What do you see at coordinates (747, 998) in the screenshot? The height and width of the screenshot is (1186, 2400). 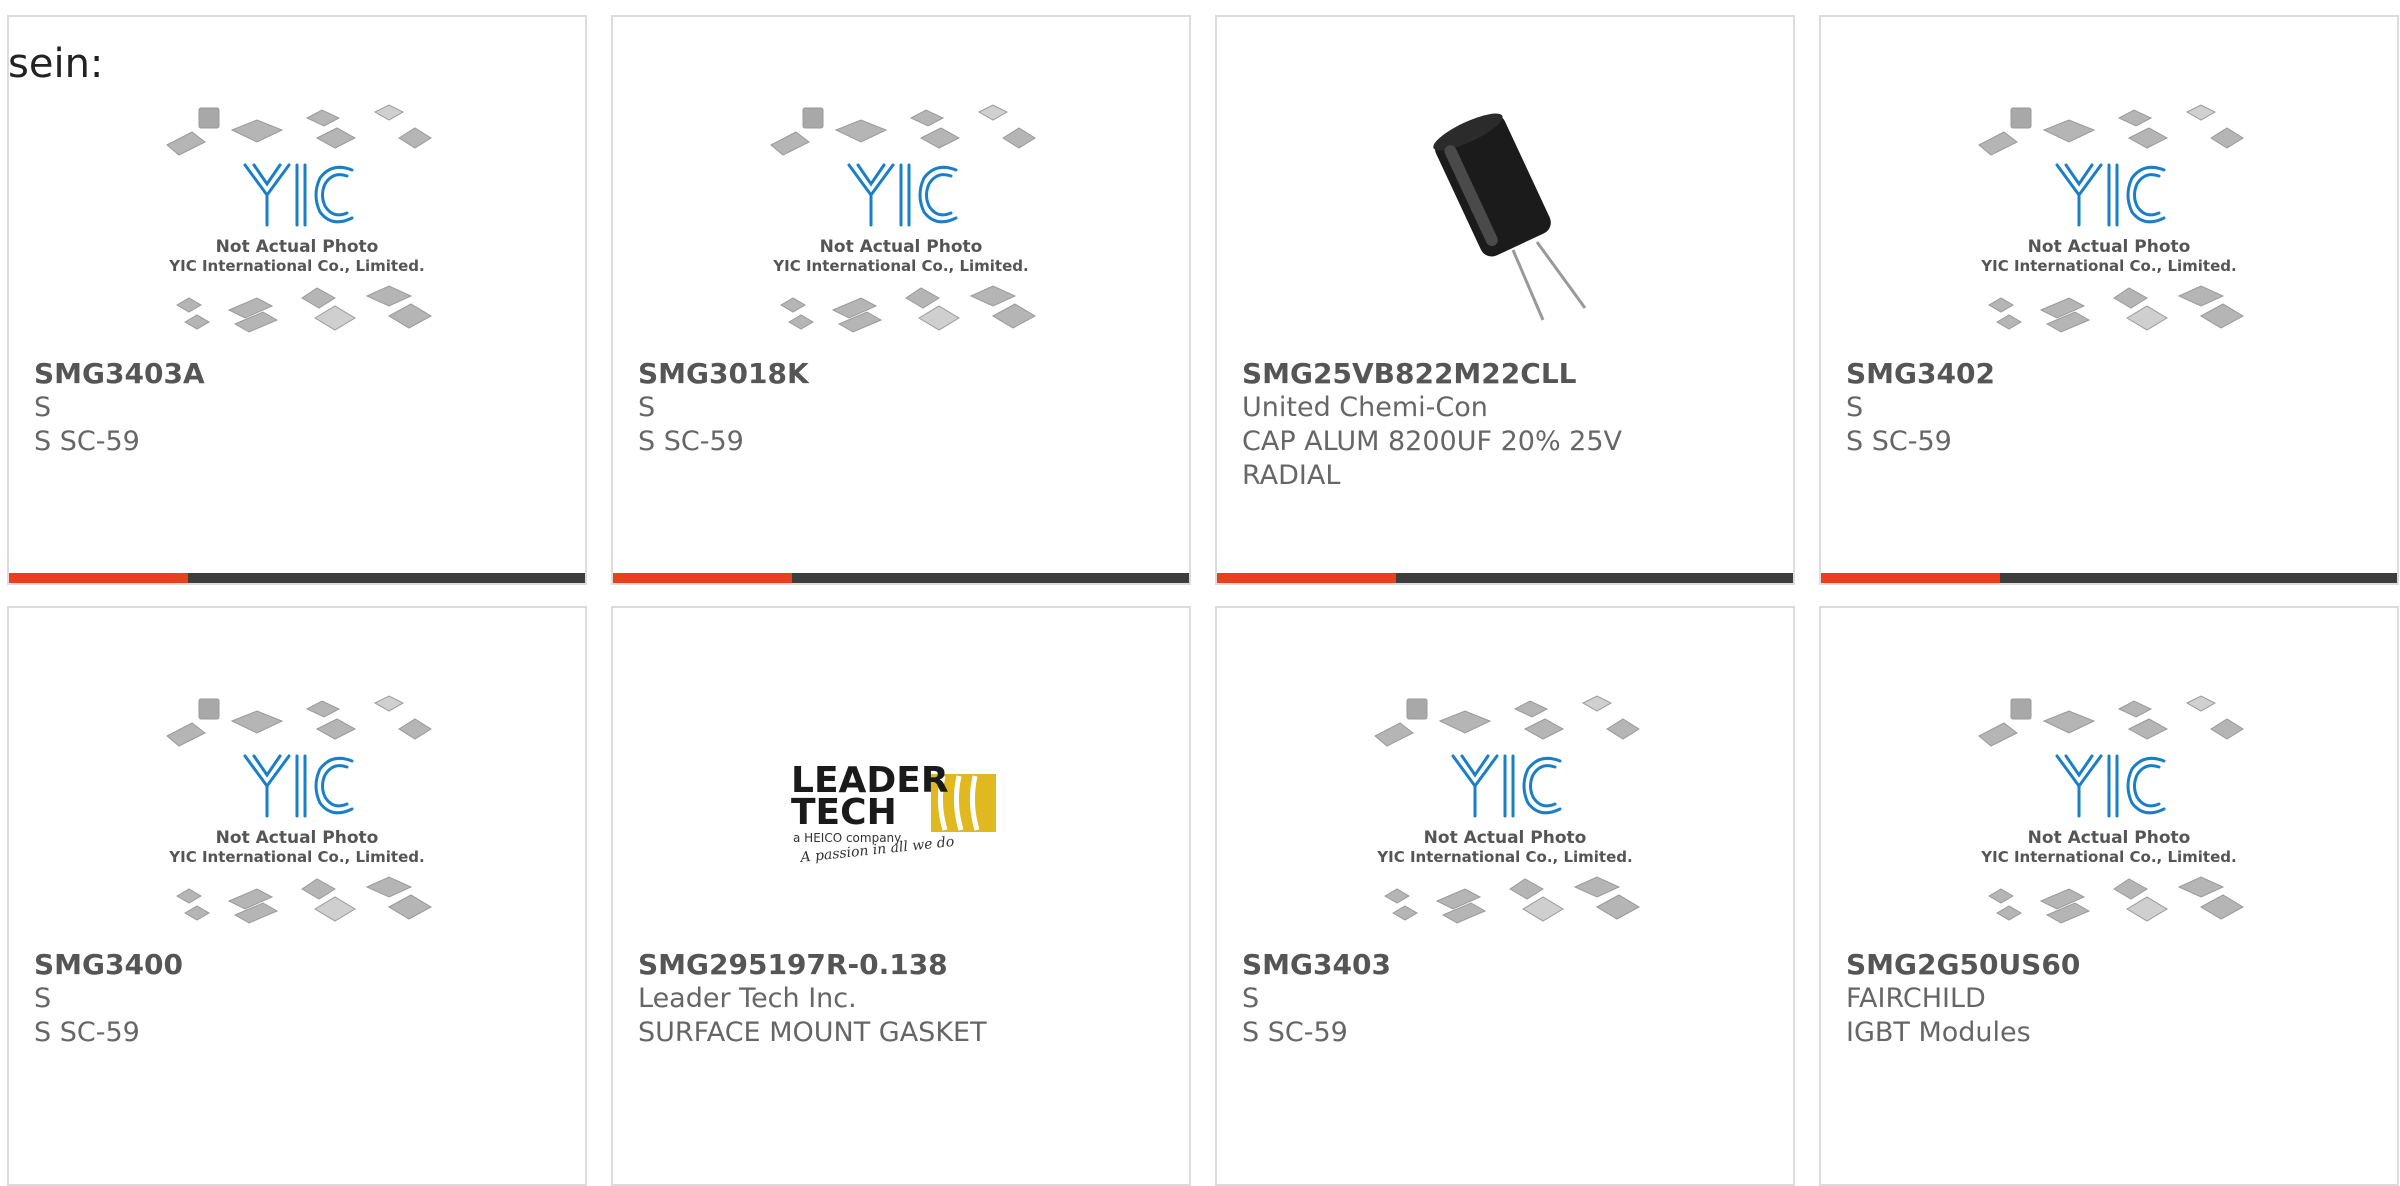 I see `manufacturer: Leader Tech Inc.` at bounding box center [747, 998].